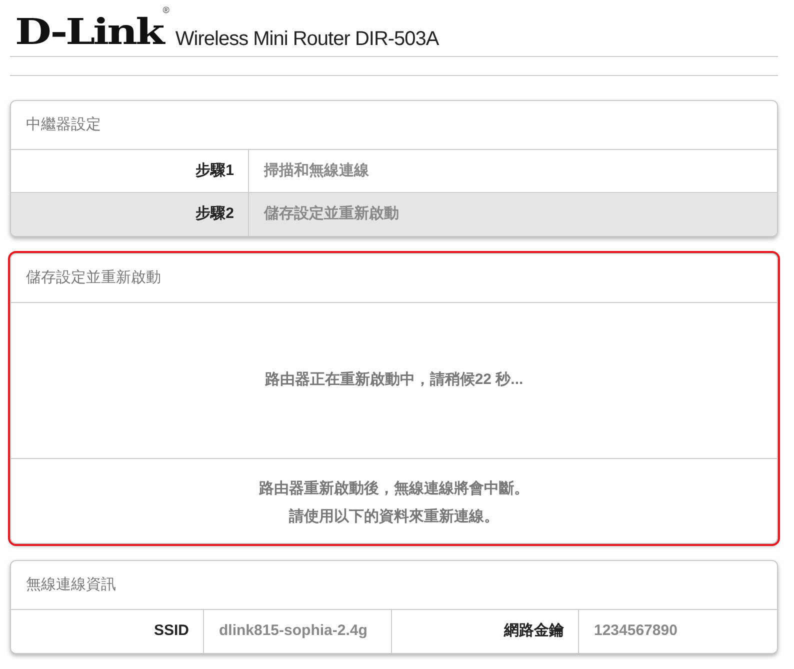 The height and width of the screenshot is (669, 794). What do you see at coordinates (307, 39) in the screenshot?
I see `product-name: Wireless Mini Router DIR-503A` at bounding box center [307, 39].